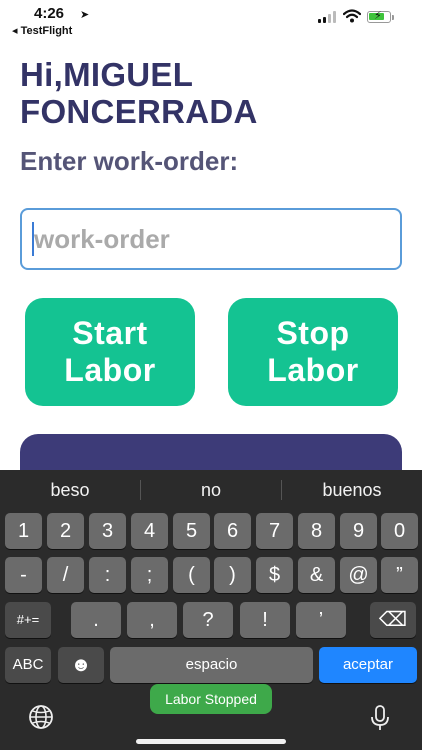 The width and height of the screenshot is (422, 750). I want to click on key-2: 2, so click(65, 531).